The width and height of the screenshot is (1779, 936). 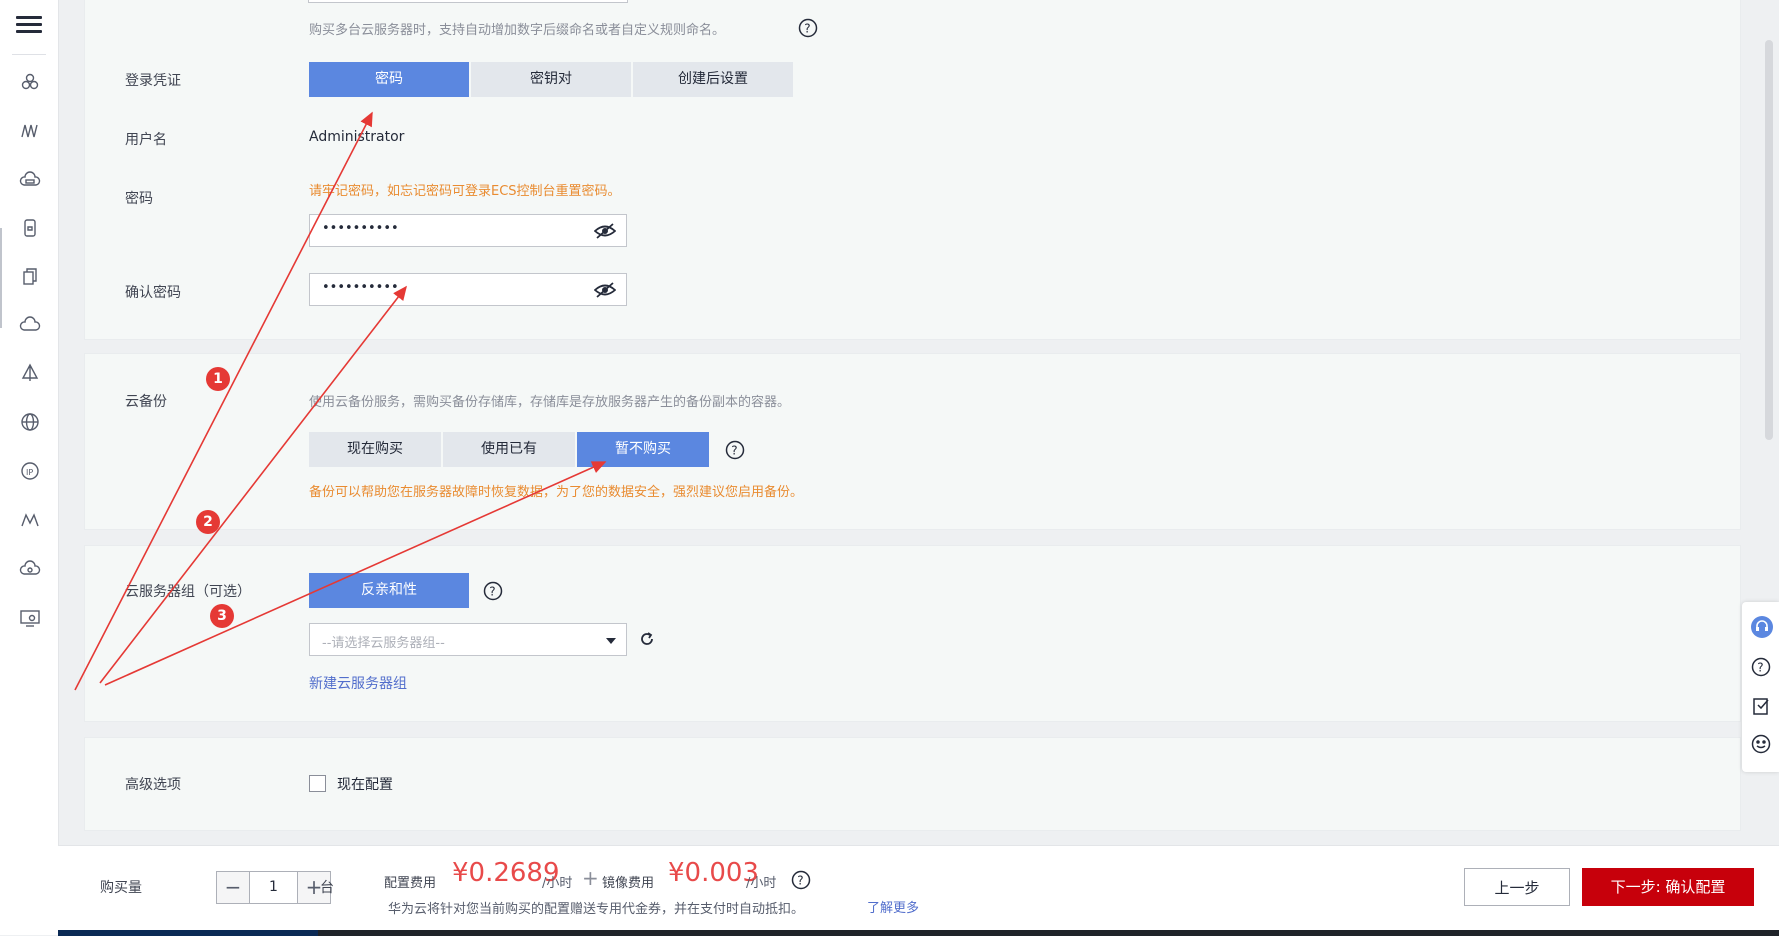 What do you see at coordinates (1762, 627) in the screenshot?
I see `headset-icon` at bounding box center [1762, 627].